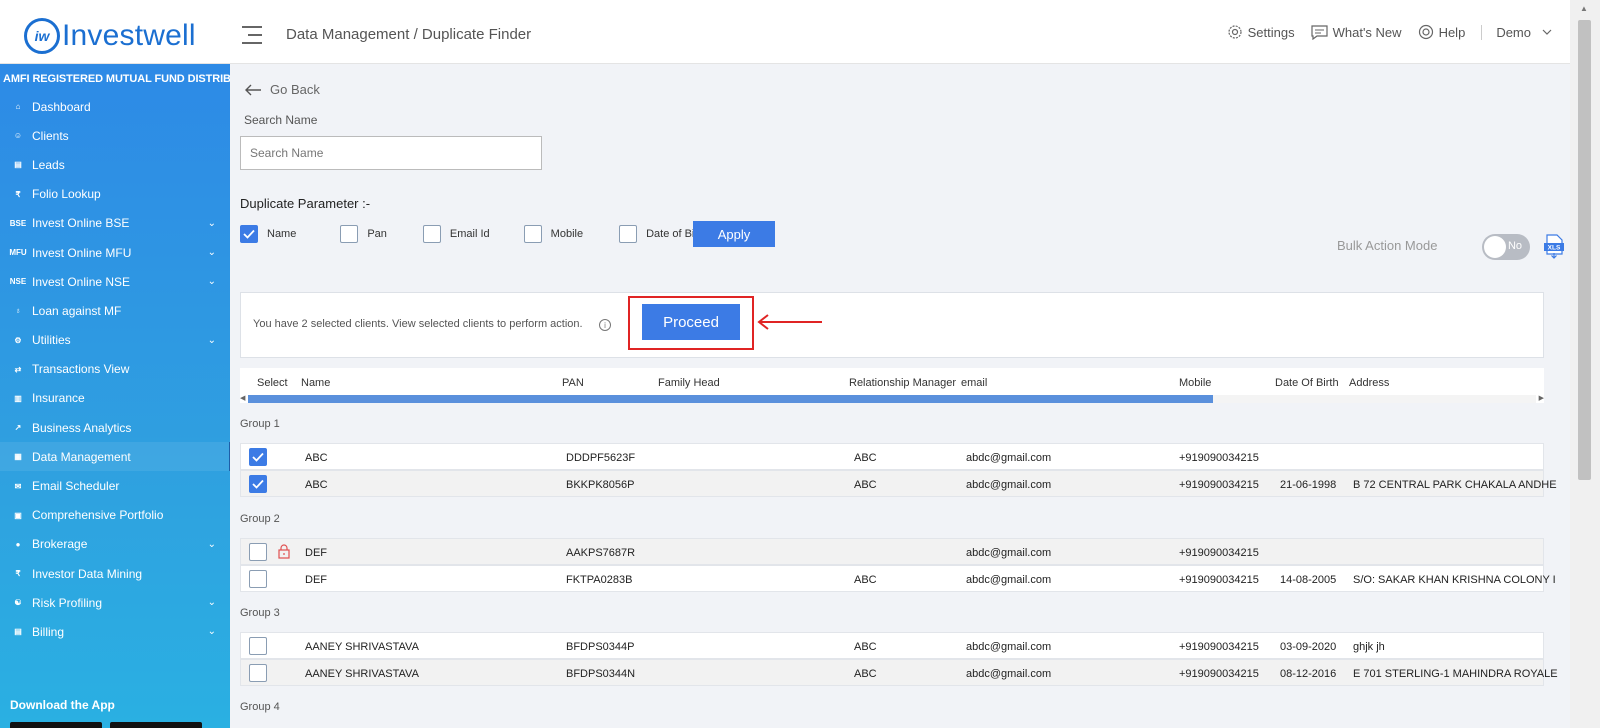 This screenshot has height=728, width=1600. Describe the element at coordinates (115, 164) in the screenshot. I see `sidebar-item-leads: ▤ Leads` at that location.